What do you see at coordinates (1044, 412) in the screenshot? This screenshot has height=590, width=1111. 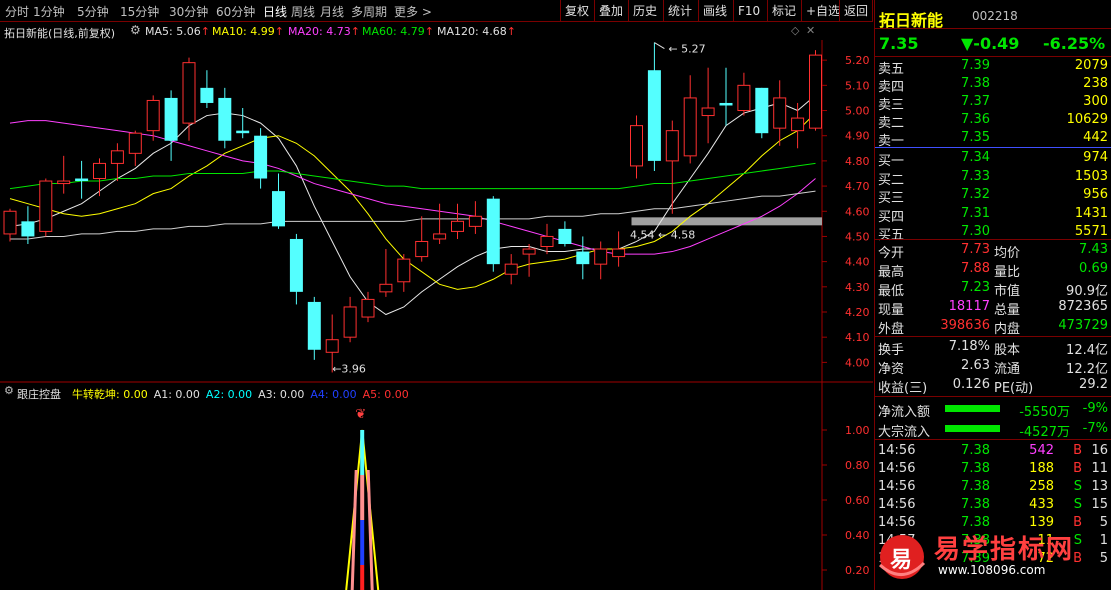 I see `flow-value: -5550万` at bounding box center [1044, 412].